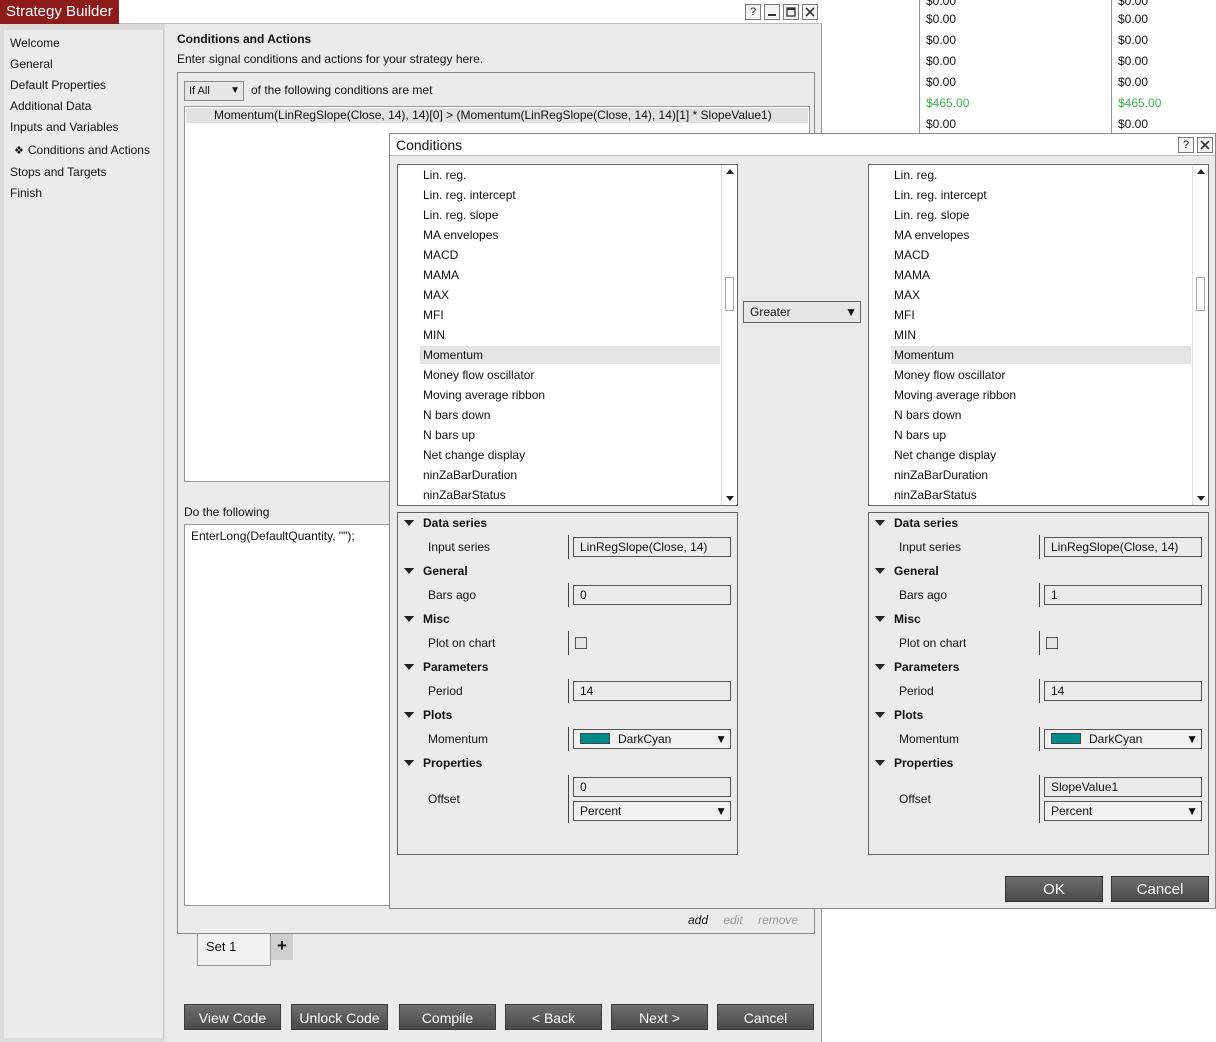  Describe the element at coordinates (765, 1017) in the screenshot. I see `cancel-button: Cancel` at that location.